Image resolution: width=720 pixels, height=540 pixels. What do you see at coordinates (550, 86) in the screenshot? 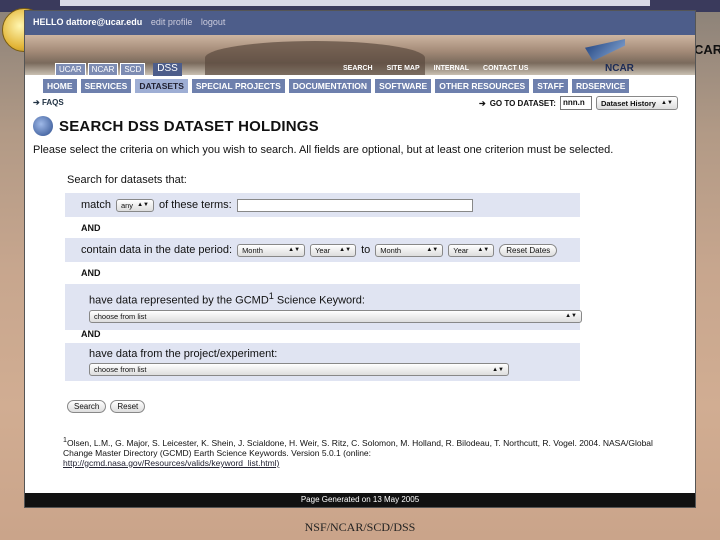
I see `nav-staff: STAFF` at bounding box center [550, 86].